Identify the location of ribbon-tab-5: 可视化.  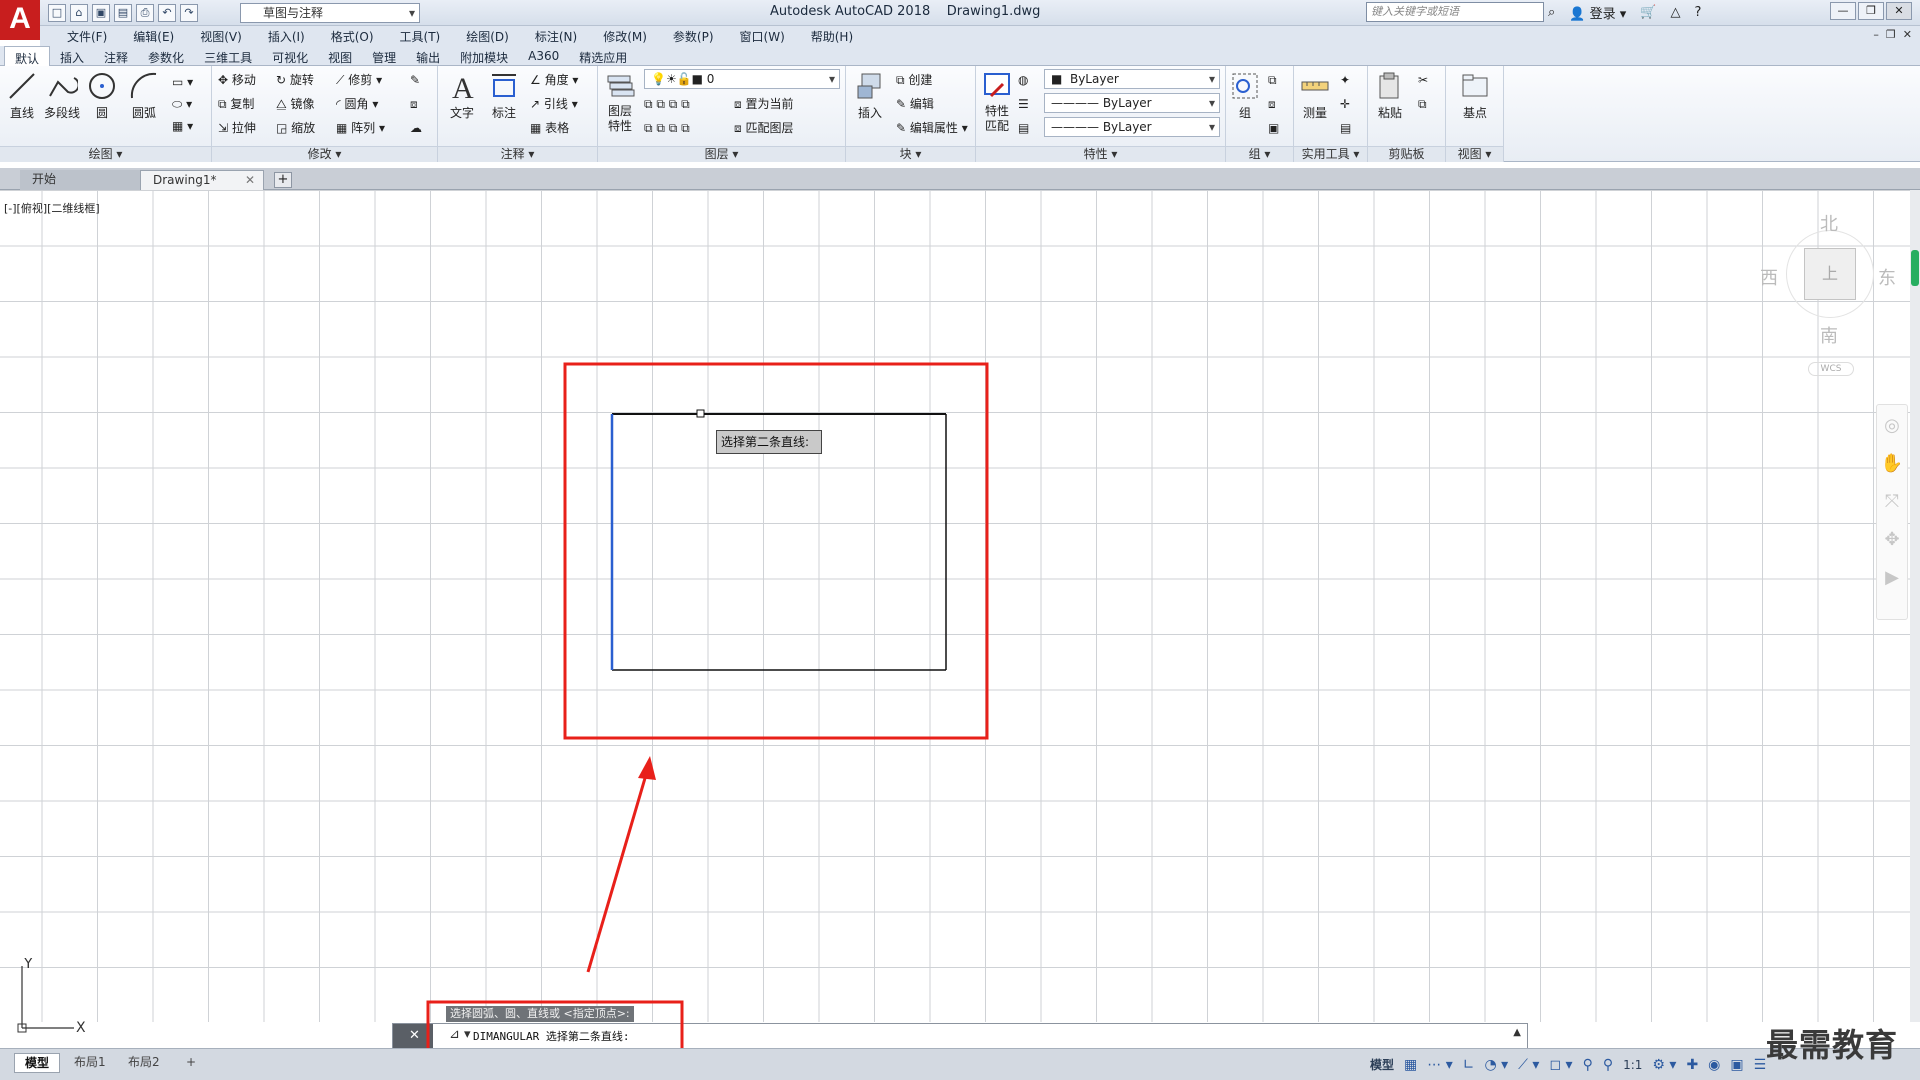
(290, 56).